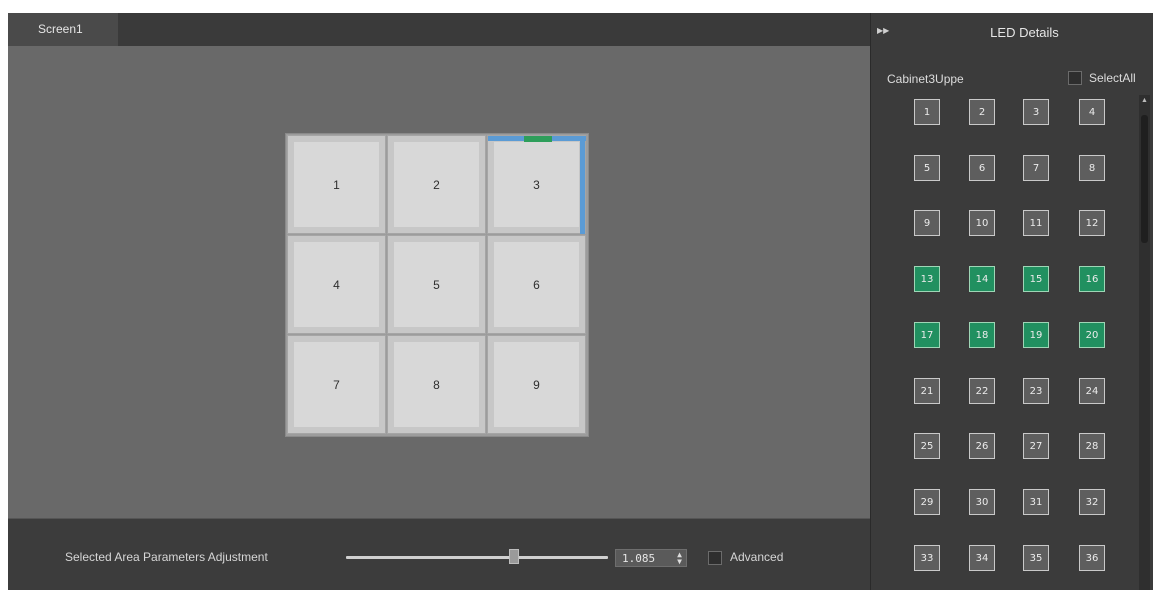 The image size is (1153, 590). What do you see at coordinates (927, 446) in the screenshot?
I see `led-button-25: 25` at bounding box center [927, 446].